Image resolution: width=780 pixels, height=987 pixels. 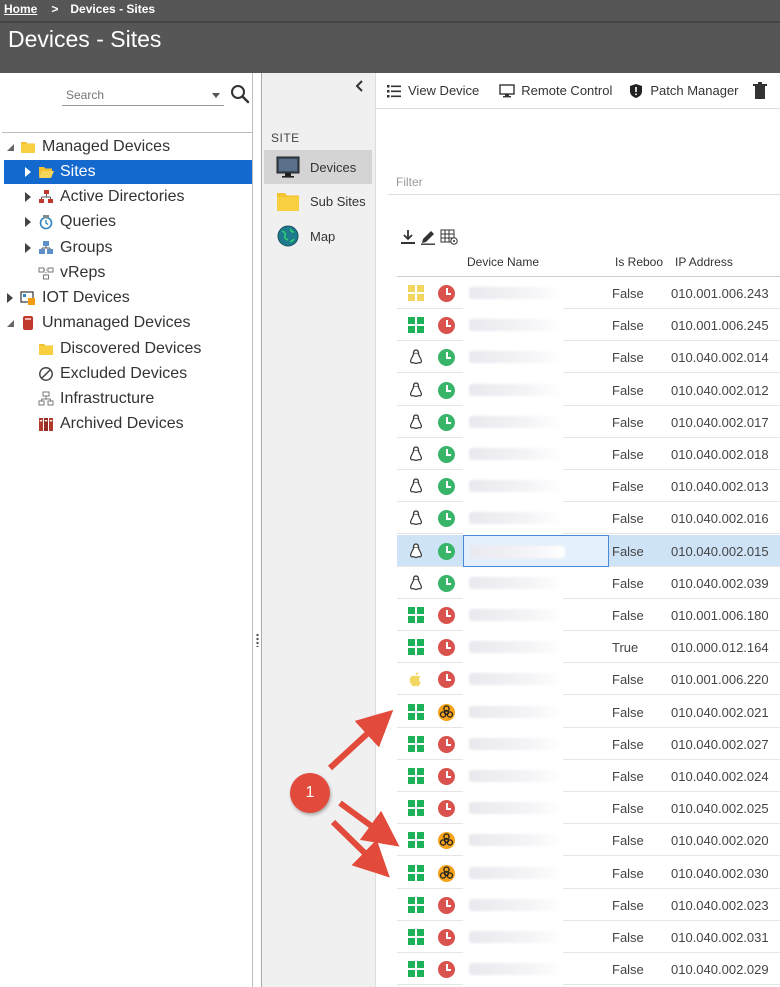 I want to click on search-dropdown-icon, so click(x=216, y=95).